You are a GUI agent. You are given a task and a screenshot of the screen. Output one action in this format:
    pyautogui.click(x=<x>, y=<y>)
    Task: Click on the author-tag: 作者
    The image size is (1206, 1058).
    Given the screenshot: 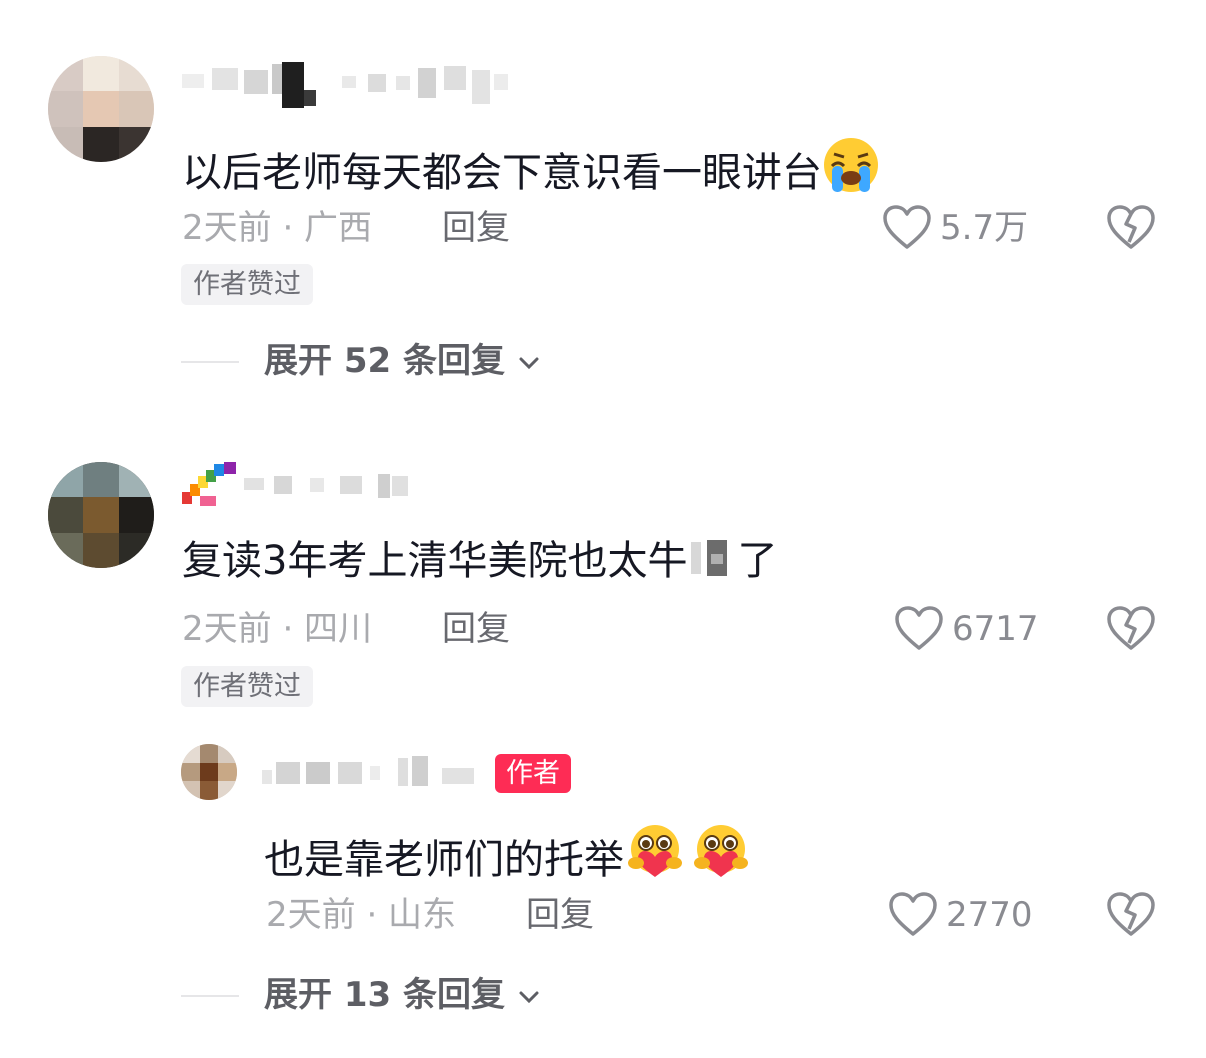 What is the action you would take?
    pyautogui.click(x=533, y=773)
    